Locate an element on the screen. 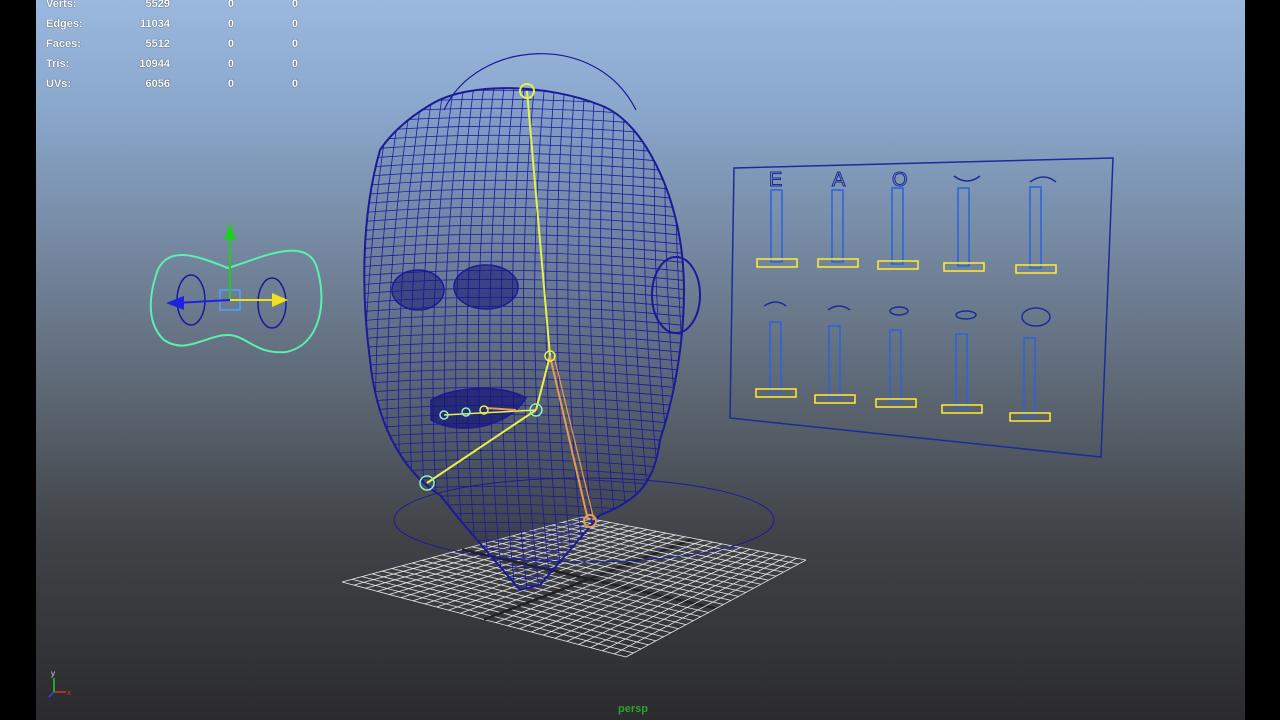 The width and height of the screenshot is (1280, 720). hud-value: 11034 is located at coordinates (155, 24).